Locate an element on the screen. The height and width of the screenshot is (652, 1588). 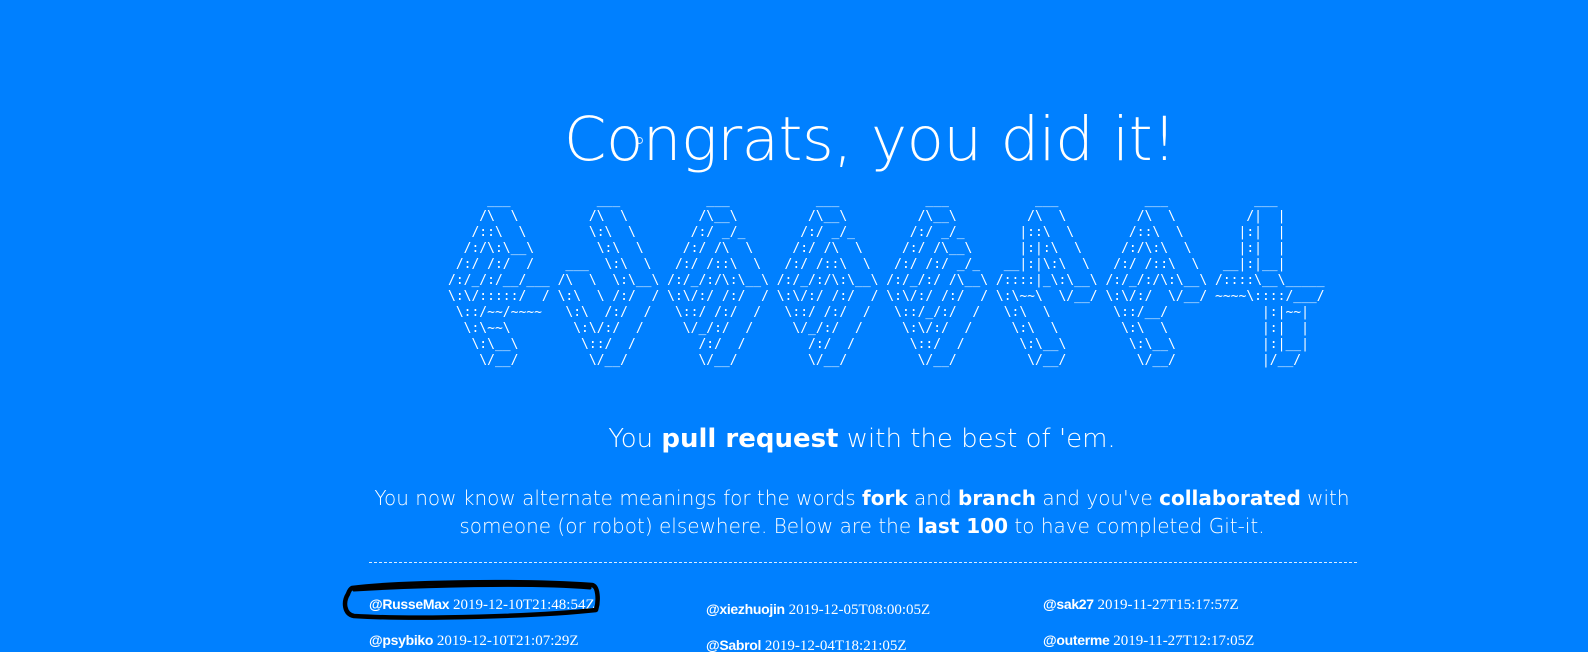
completer-item: @RusseMax 2019-12-10T21:48:54Z is located at coordinates (482, 605).